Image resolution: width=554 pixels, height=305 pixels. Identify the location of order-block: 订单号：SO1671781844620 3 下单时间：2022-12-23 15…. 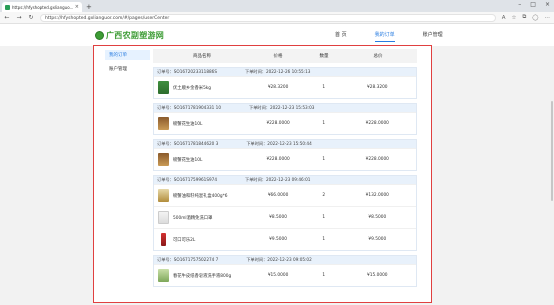
(285, 155).